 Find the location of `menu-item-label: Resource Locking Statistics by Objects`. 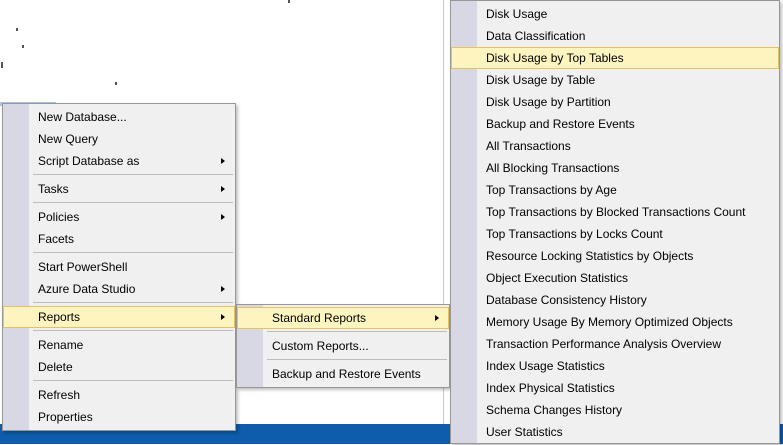

menu-item-label: Resource Locking Statistics by Objects is located at coordinates (590, 256).